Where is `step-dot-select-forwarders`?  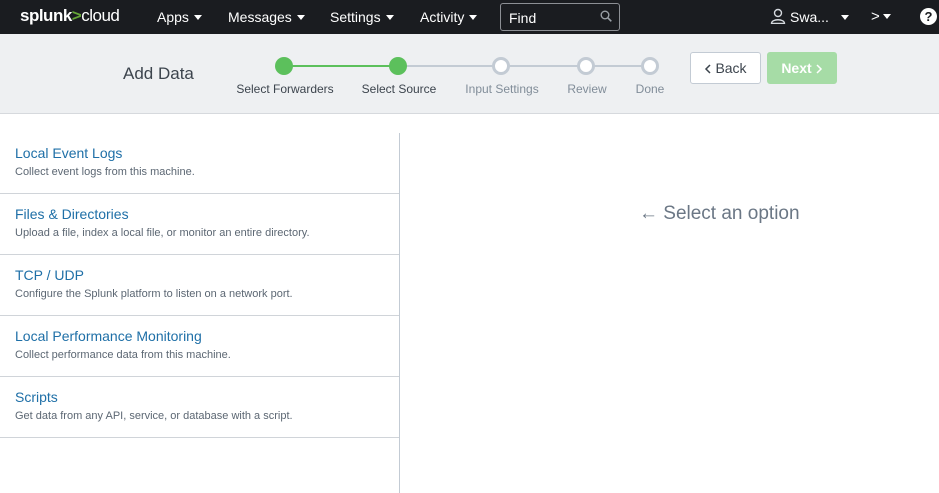 step-dot-select-forwarders is located at coordinates (284, 66).